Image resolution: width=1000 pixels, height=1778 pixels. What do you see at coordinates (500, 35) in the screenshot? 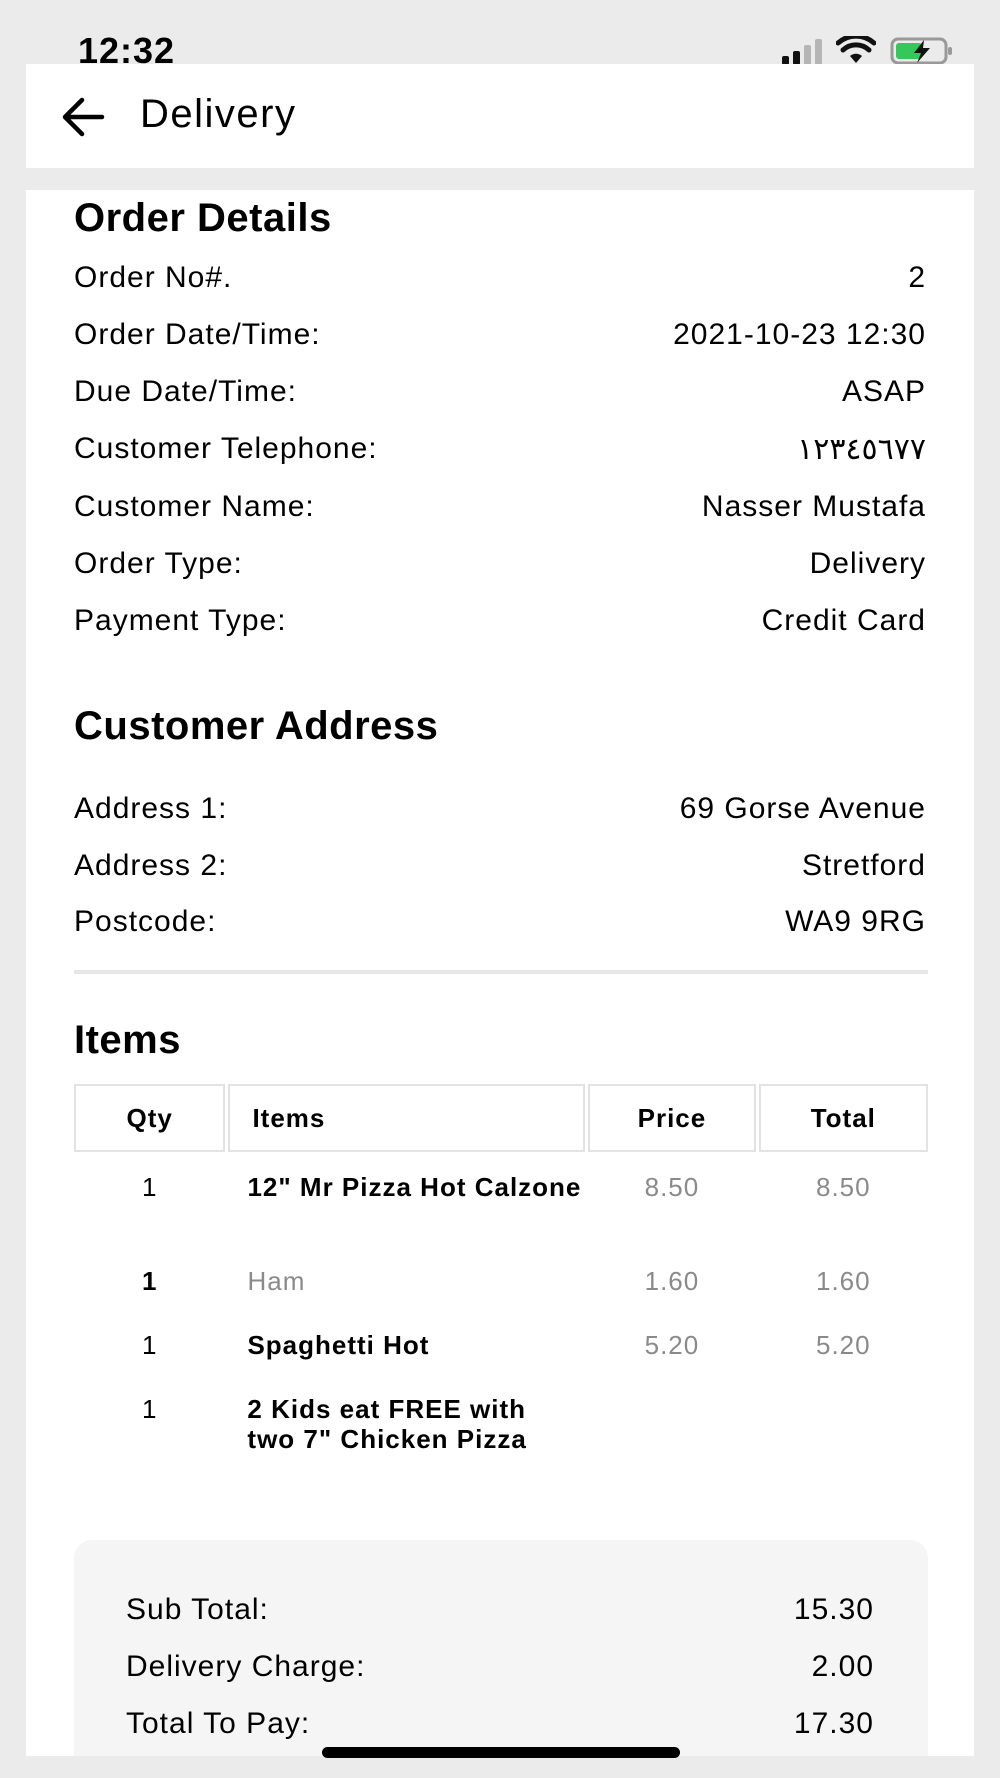
I see `status-bar: 12:32` at bounding box center [500, 35].